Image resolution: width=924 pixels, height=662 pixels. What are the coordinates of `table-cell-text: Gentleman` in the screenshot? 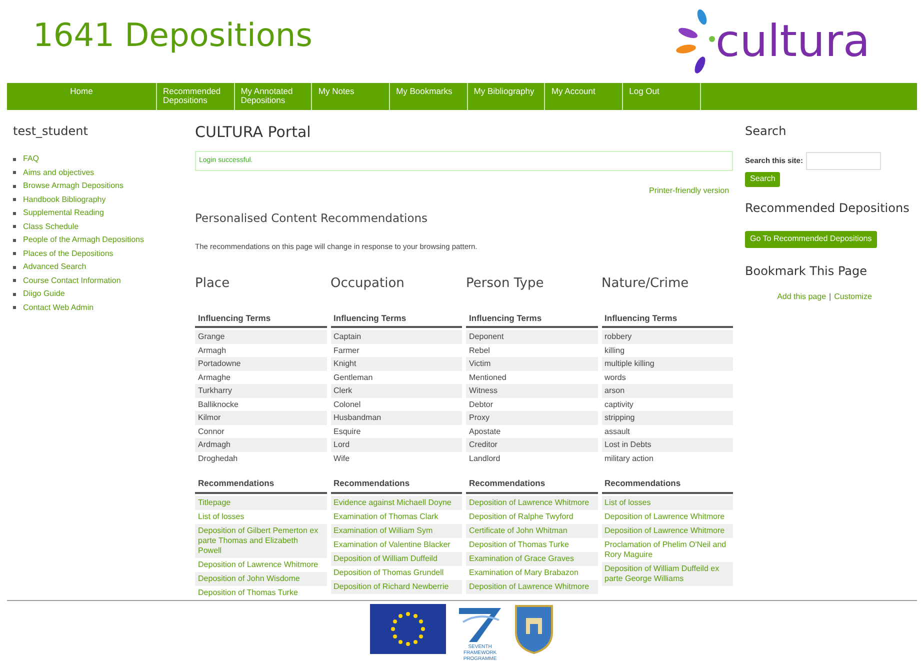 It's located at (353, 378).